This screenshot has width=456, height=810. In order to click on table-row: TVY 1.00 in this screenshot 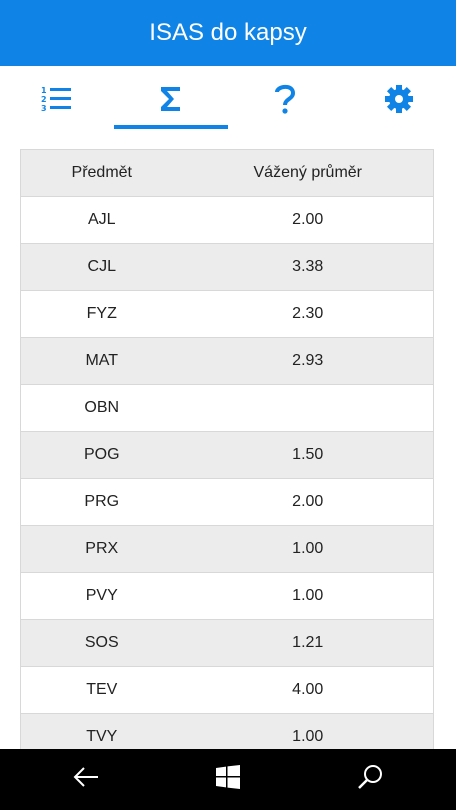, I will do `click(227, 731)`.